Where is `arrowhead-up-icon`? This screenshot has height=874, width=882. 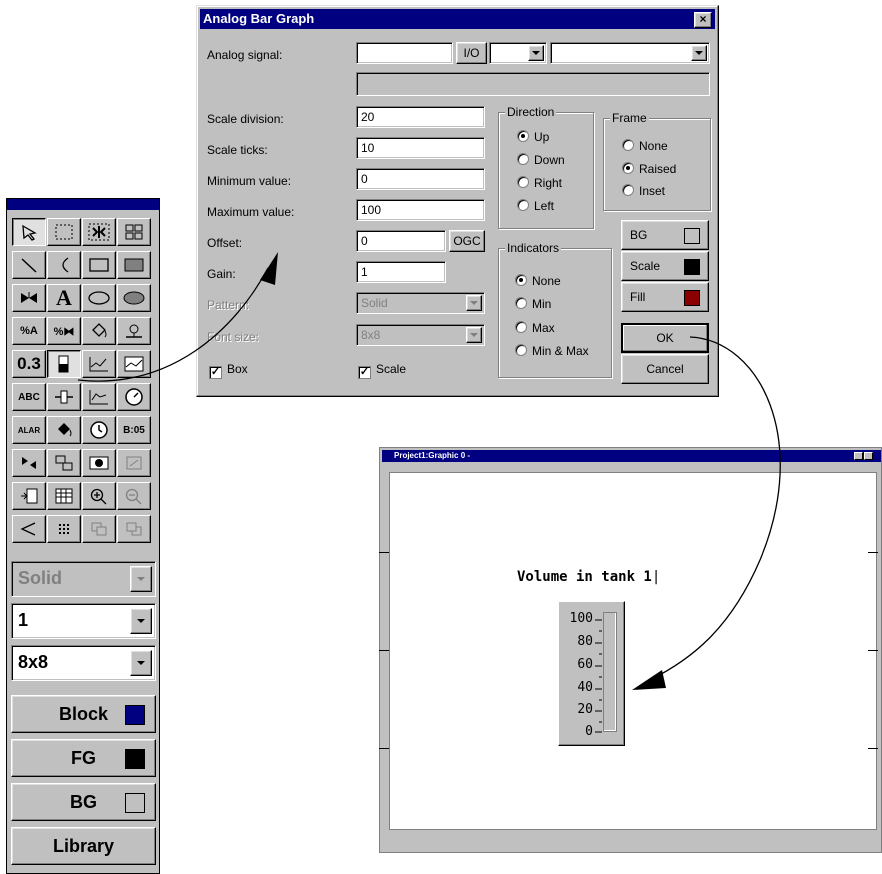 arrowhead-up-icon is located at coordinates (269, 268).